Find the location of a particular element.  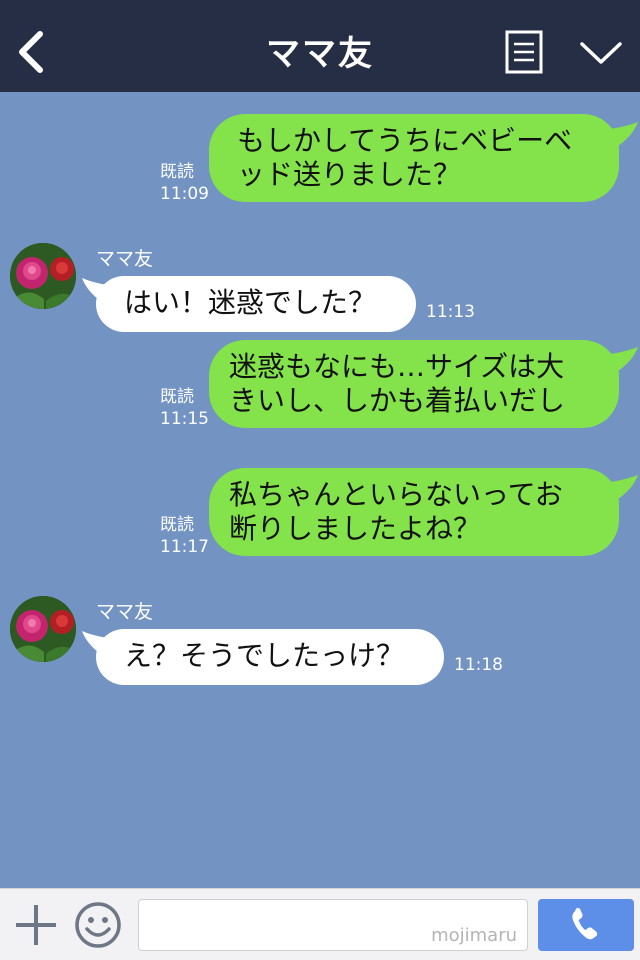

message-line: きいし、しかも着払いだし is located at coordinates (397, 400).